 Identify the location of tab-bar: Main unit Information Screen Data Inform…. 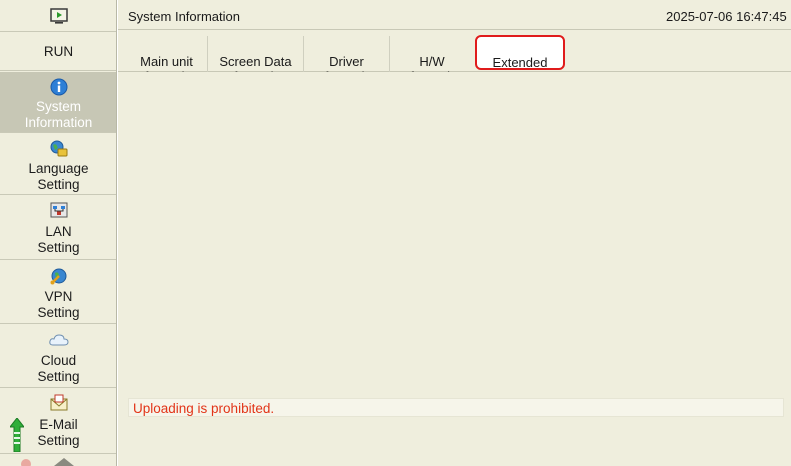
(454, 57).